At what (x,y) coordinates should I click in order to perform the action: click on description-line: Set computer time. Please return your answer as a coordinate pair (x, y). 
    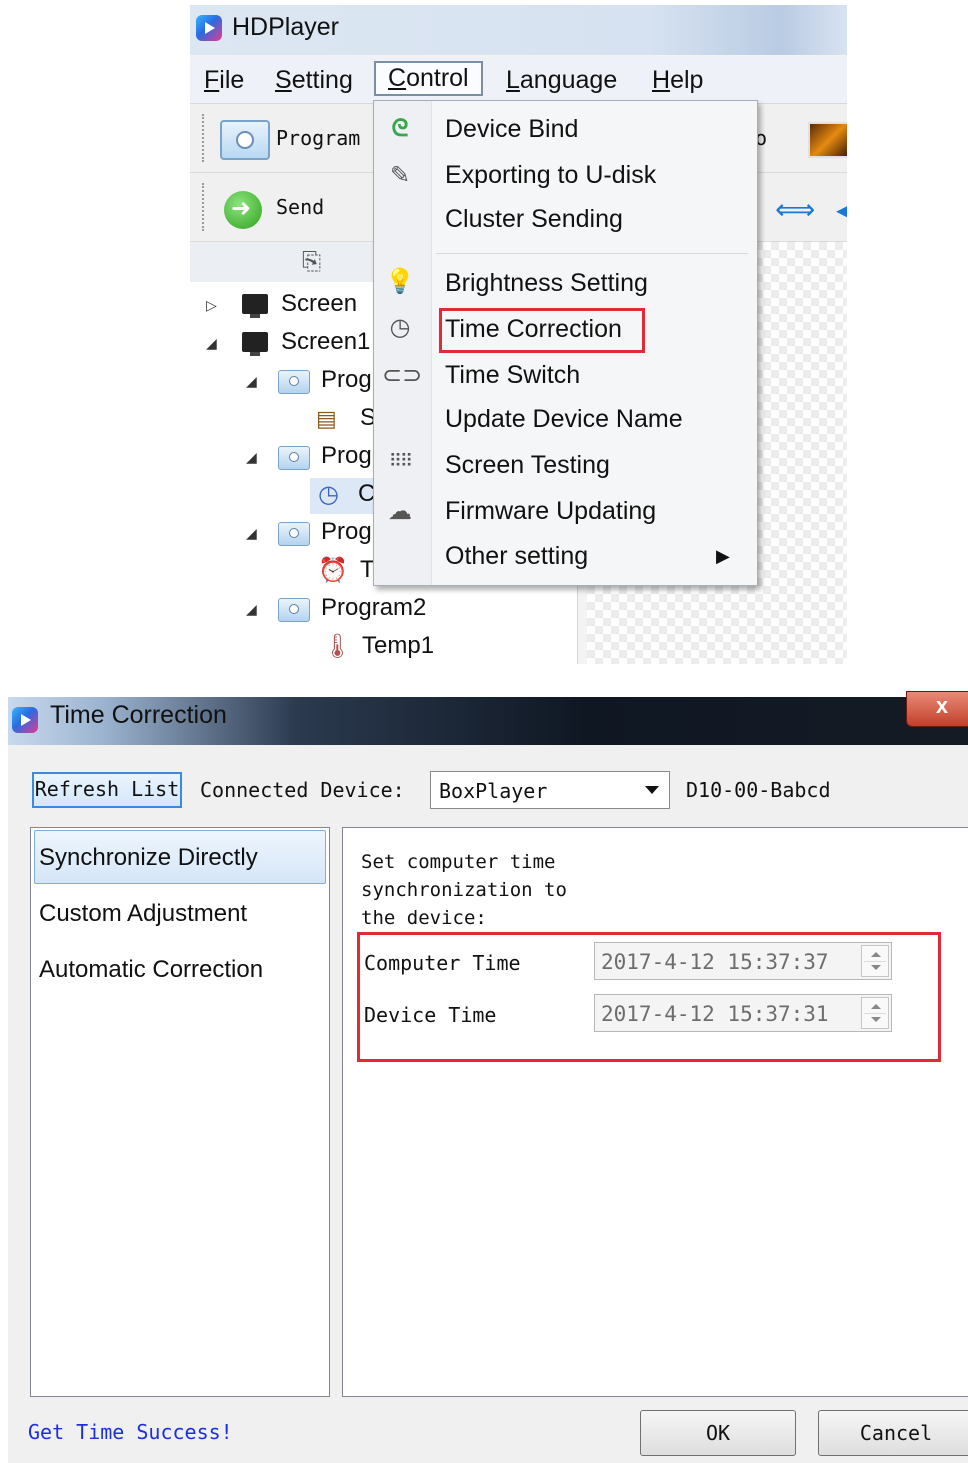
    Looking at the image, I should click on (458, 862).